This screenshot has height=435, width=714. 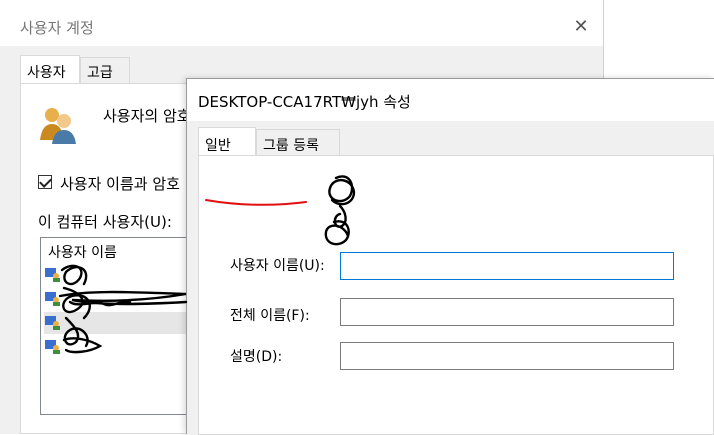 What do you see at coordinates (105, 222) in the screenshot?
I see `users-list-label: 이 컴퓨터 사용자(U):` at bounding box center [105, 222].